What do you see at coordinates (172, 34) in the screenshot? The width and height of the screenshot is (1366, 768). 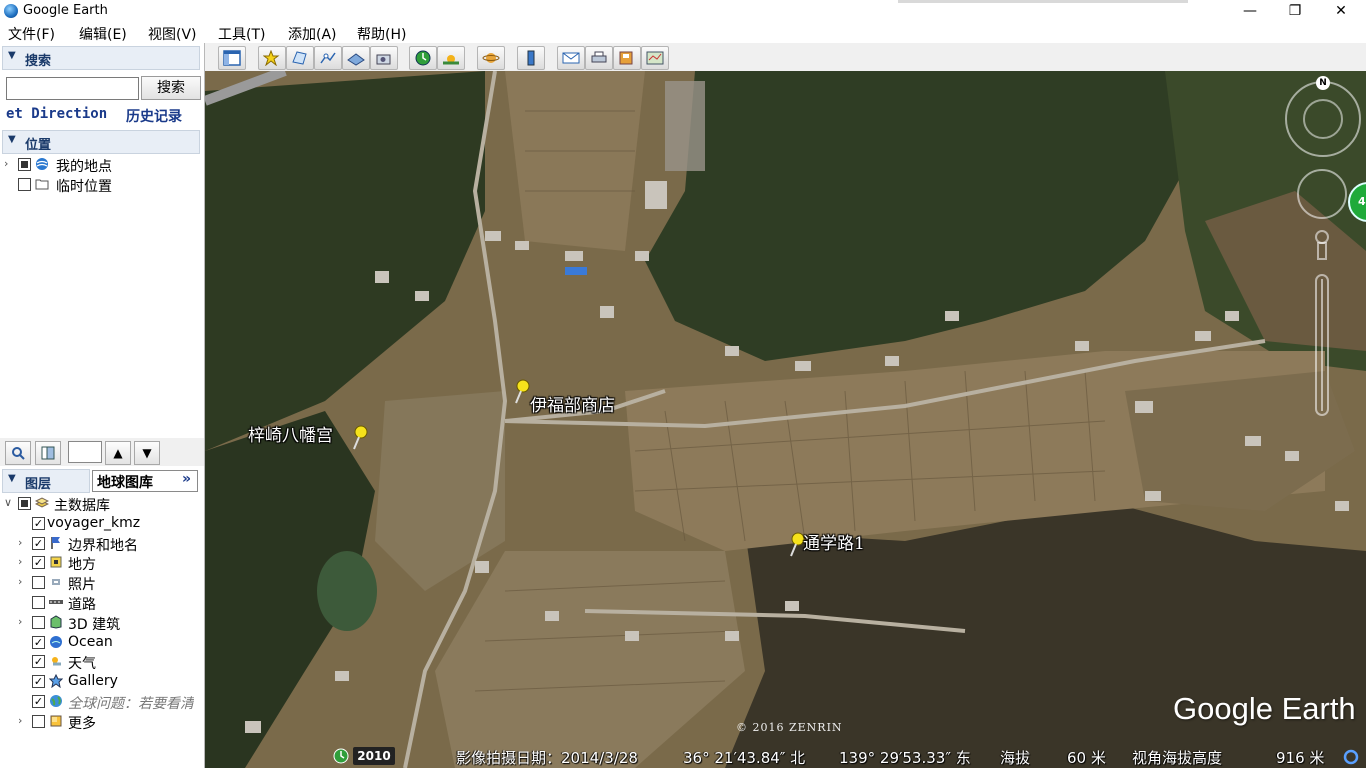 I see `menu-view: 视图(V)` at bounding box center [172, 34].